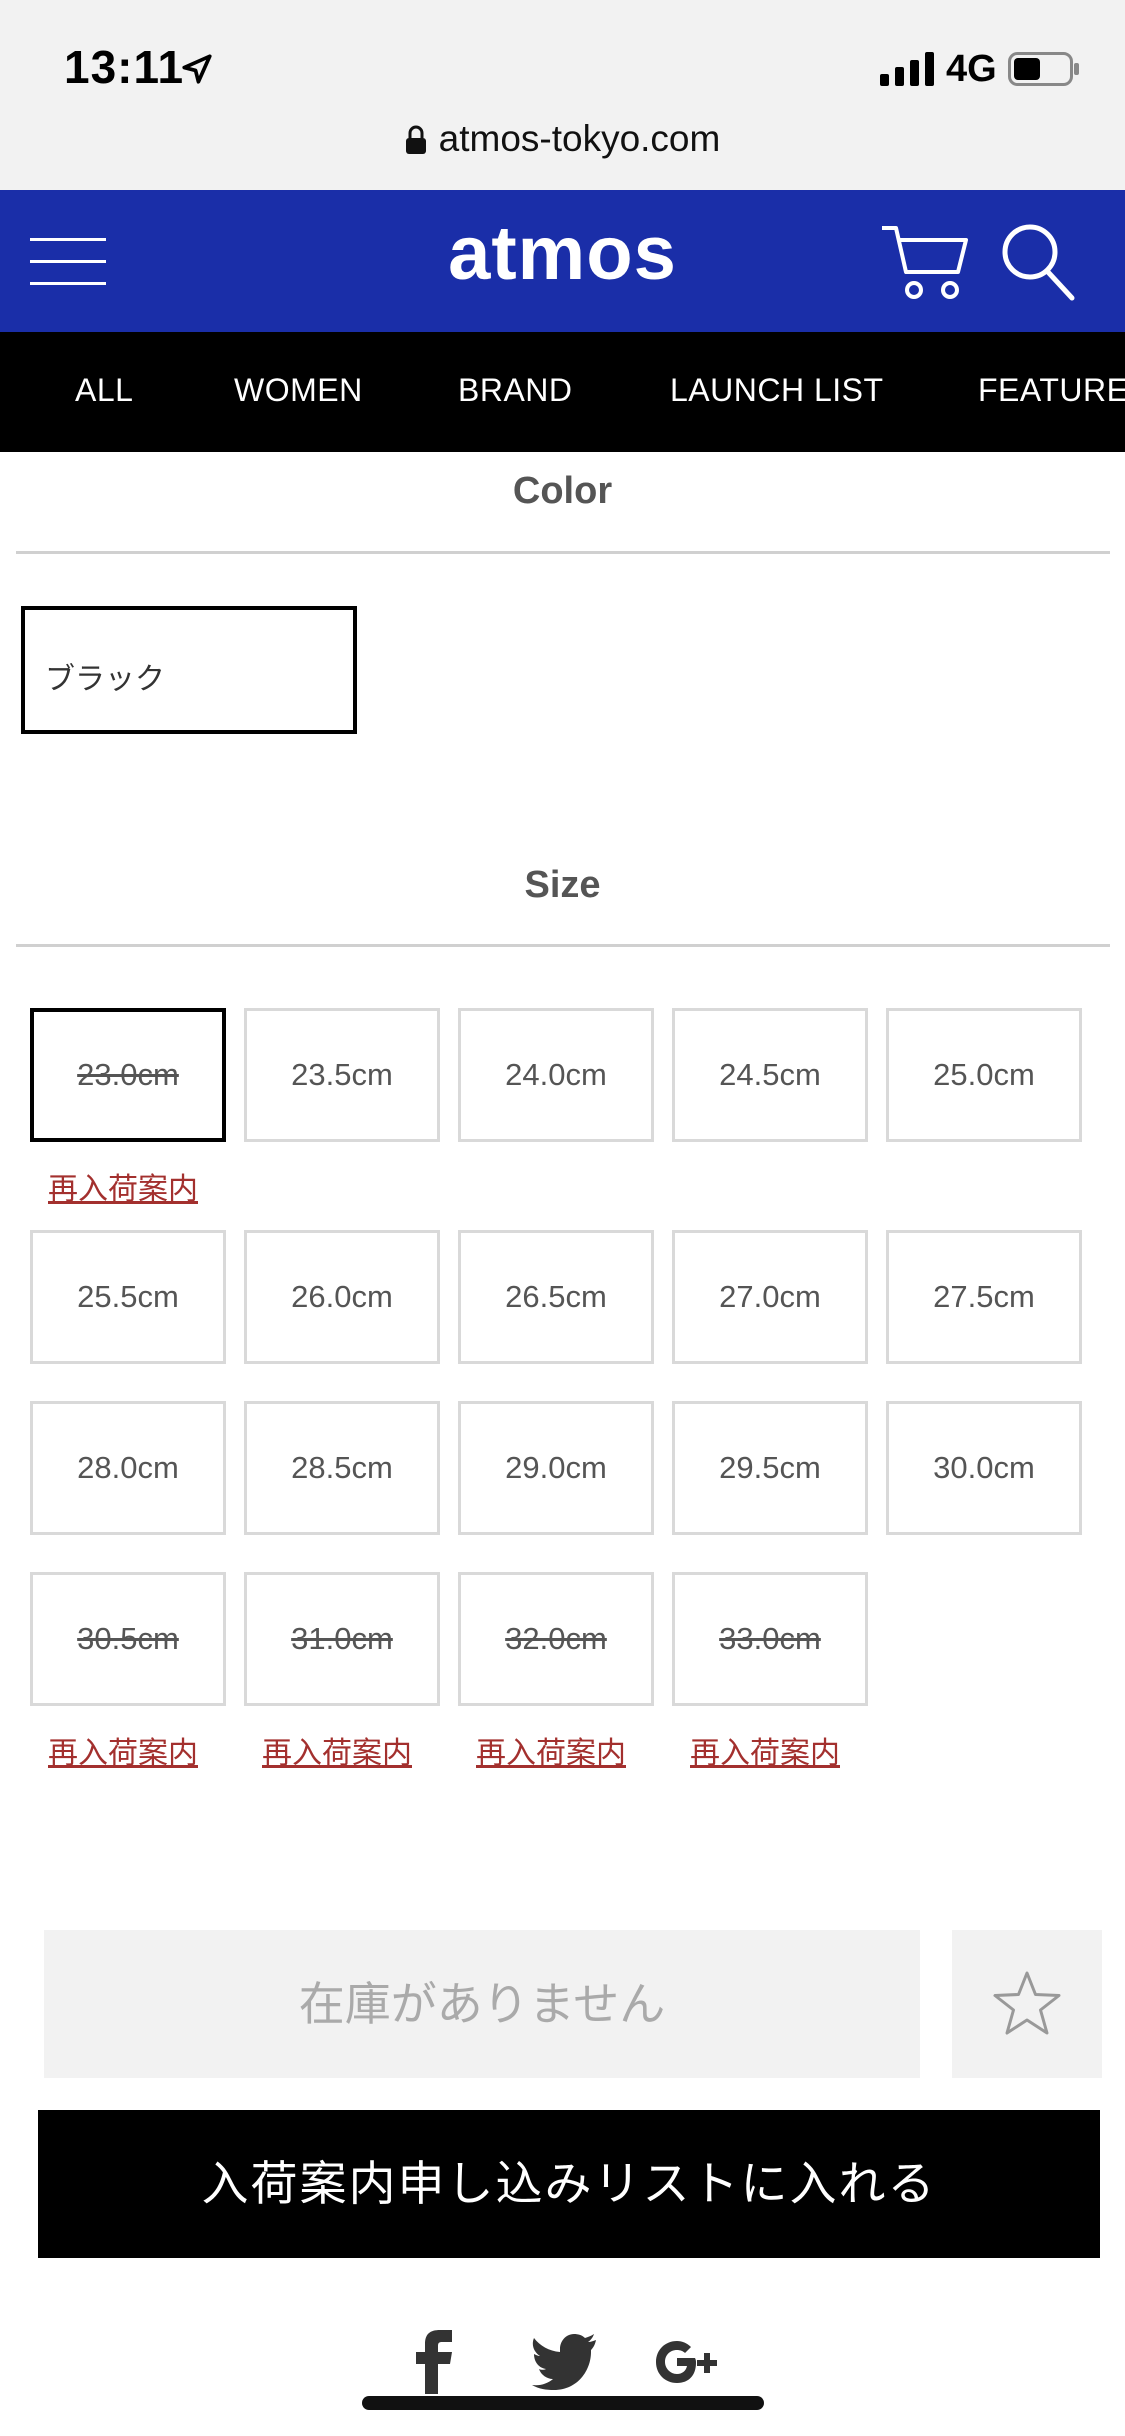 The image size is (1125, 2436). I want to click on size-label: 27.0cm, so click(770, 1296).